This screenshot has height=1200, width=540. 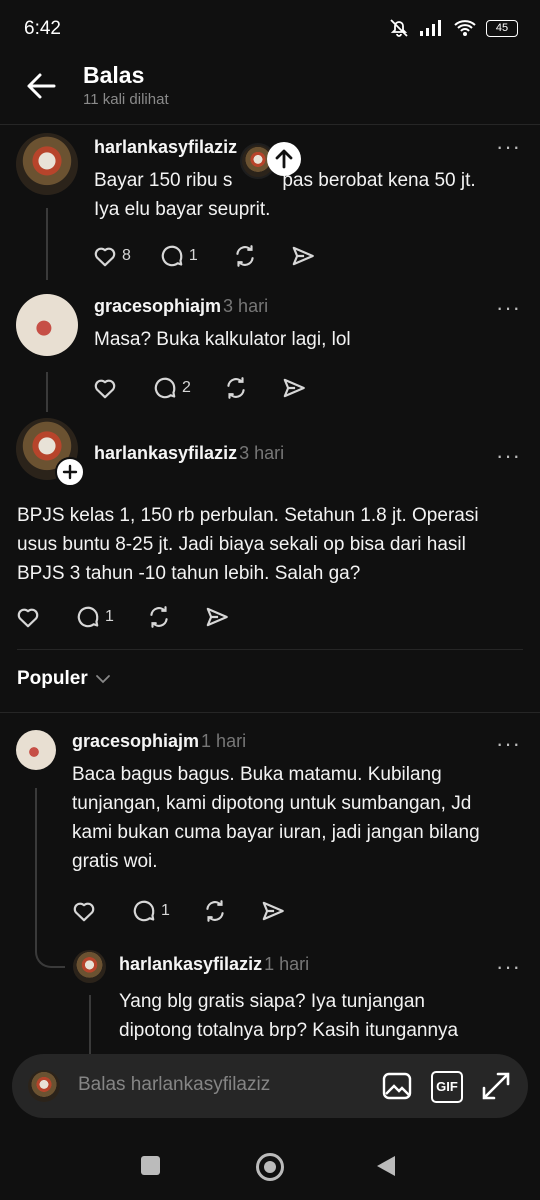 I want to click on post-username: gracesophiajm 3 hari, so click(x=181, y=306).